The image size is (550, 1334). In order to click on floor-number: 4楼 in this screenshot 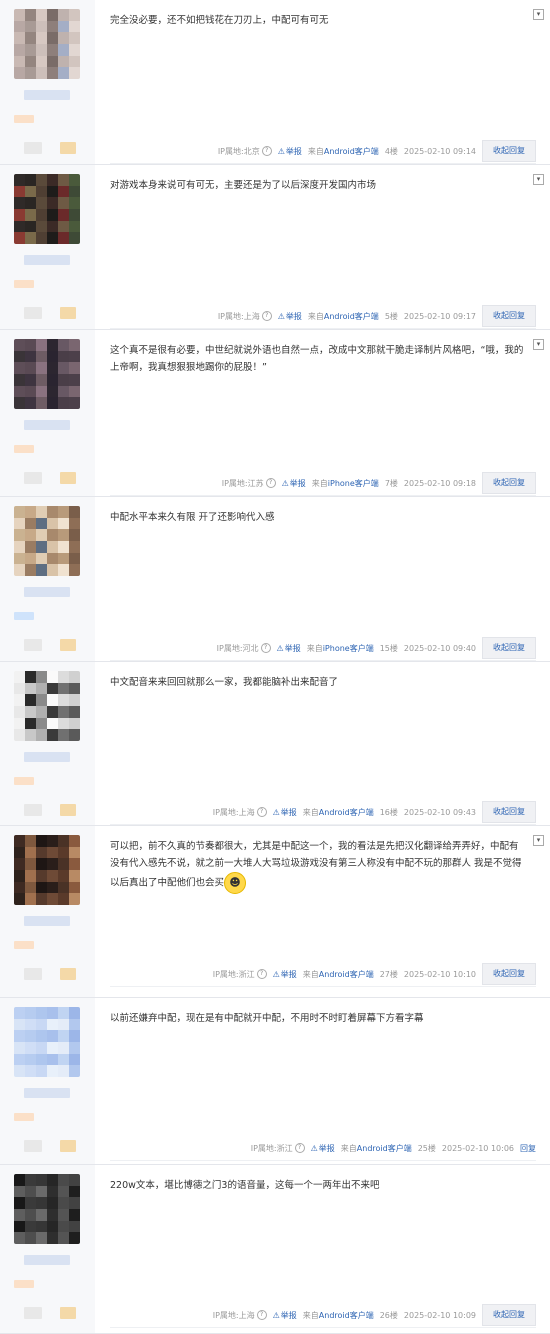, I will do `click(391, 151)`.